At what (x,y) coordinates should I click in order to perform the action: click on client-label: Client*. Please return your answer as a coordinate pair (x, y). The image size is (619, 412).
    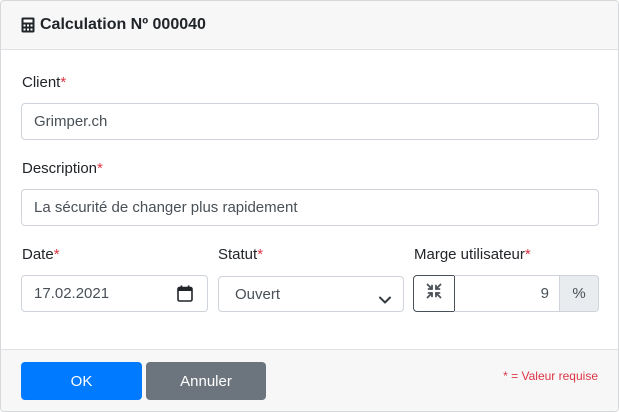
    Looking at the image, I should click on (44, 82).